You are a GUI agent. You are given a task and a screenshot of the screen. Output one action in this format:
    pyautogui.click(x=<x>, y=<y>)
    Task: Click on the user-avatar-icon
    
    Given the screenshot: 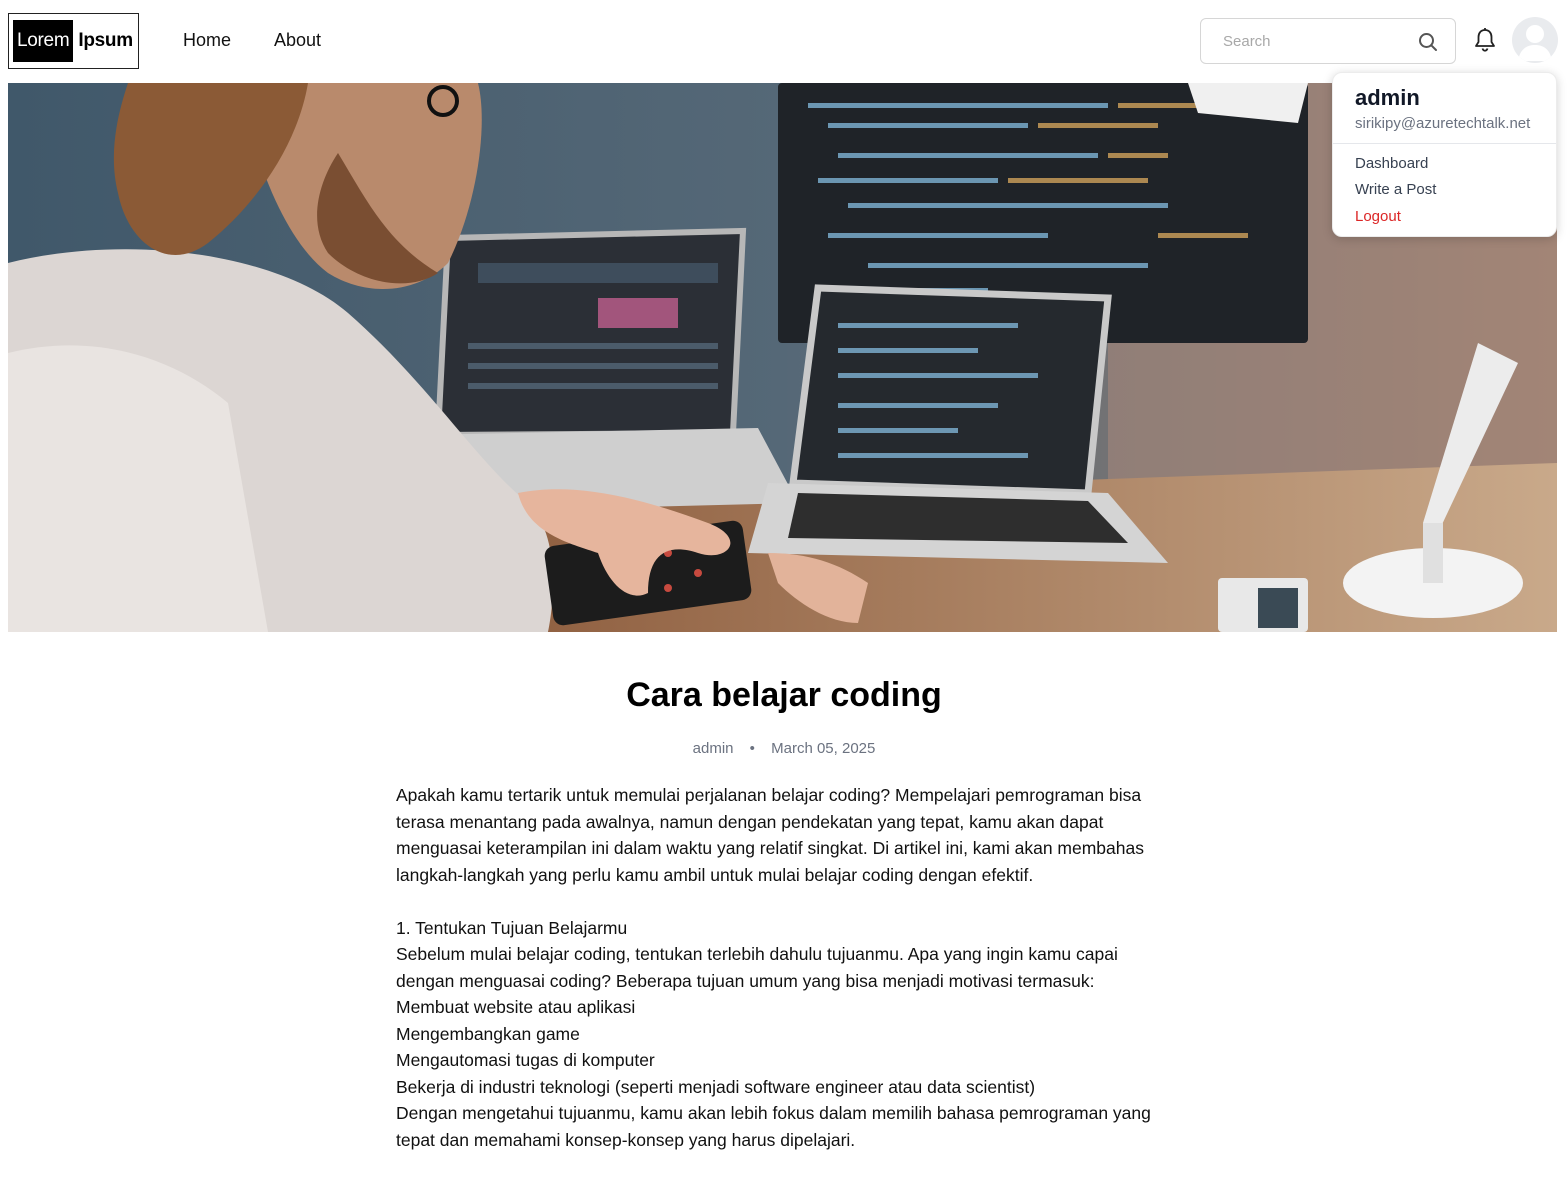 What is the action you would take?
    pyautogui.click(x=1535, y=40)
    